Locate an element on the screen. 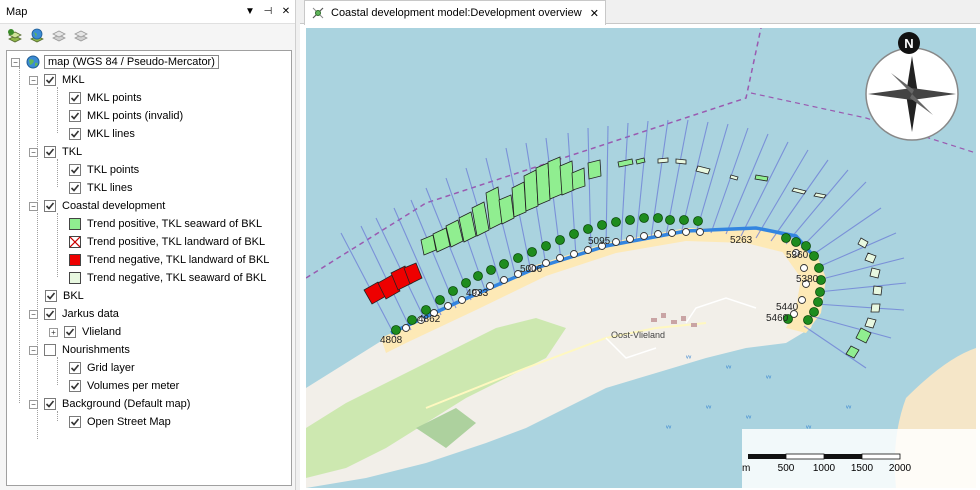 The image size is (980, 490). map-panel-title: Map is located at coordinates (17, 11).